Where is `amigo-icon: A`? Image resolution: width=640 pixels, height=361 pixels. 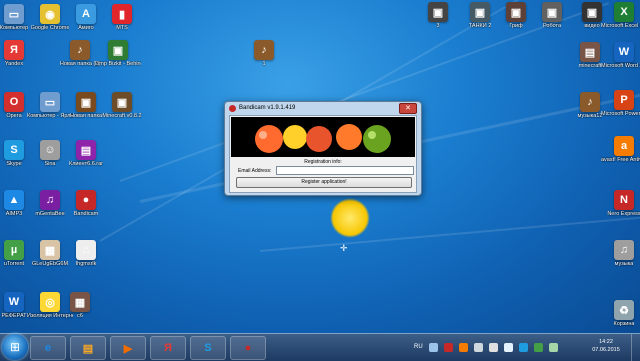 amigo-icon: A is located at coordinates (86, 14).